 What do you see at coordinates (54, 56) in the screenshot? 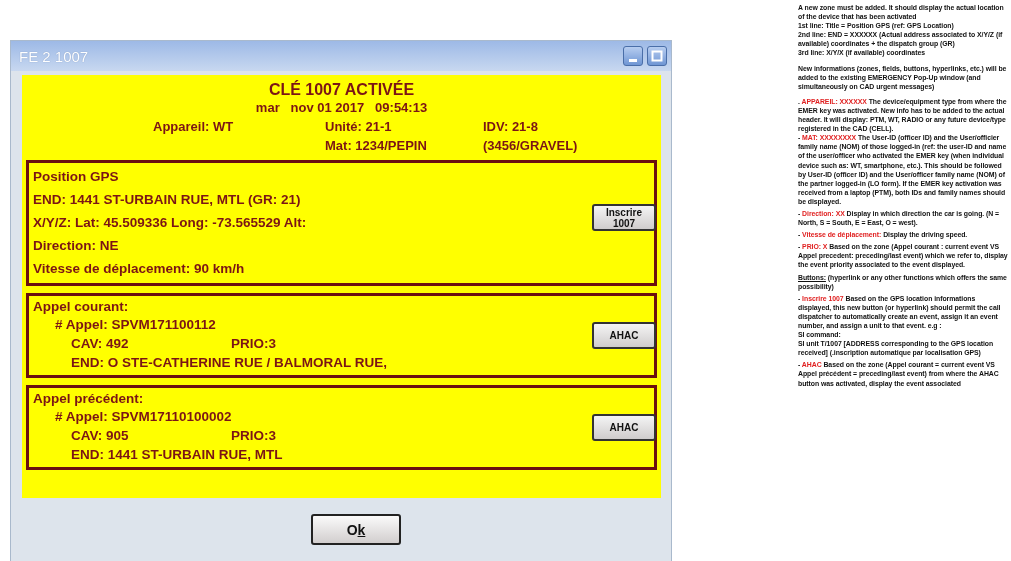
I see `window-title: FE 2 1007` at bounding box center [54, 56].